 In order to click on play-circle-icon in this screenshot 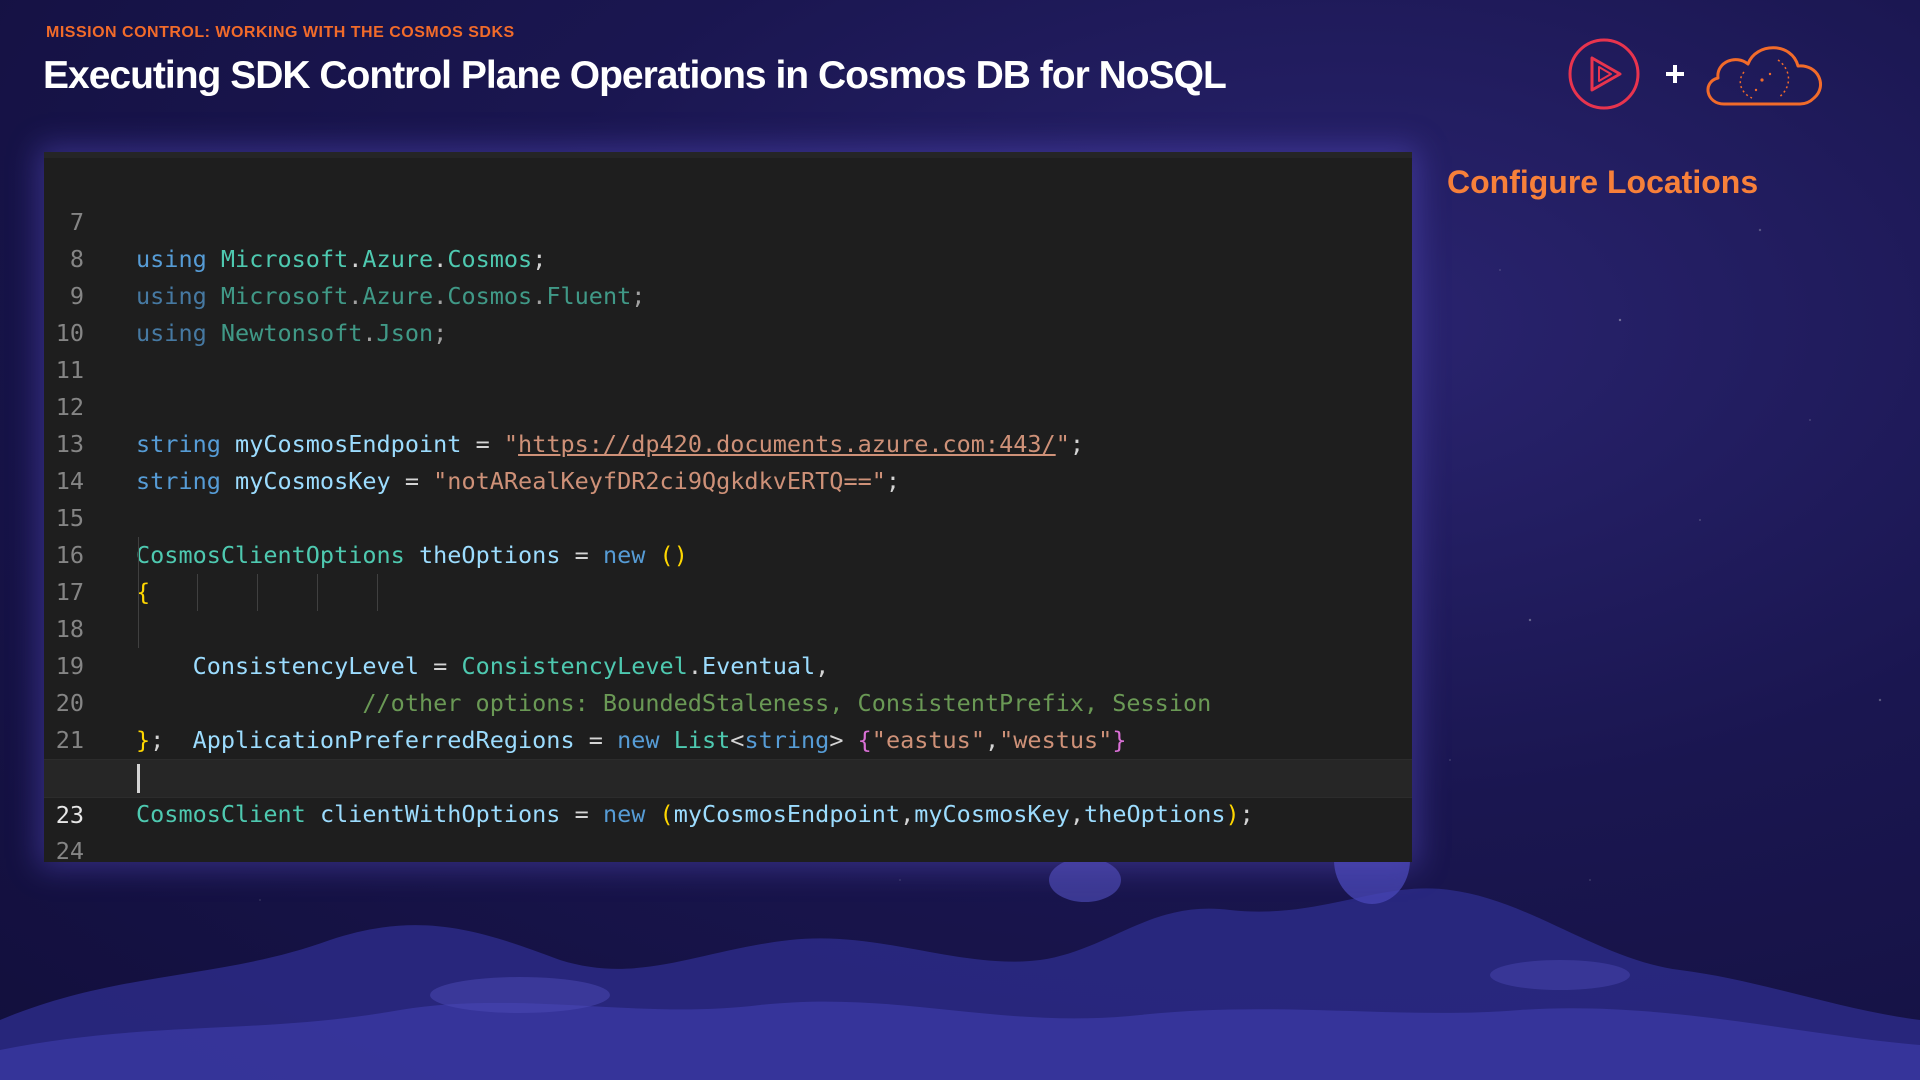, I will do `click(1604, 74)`.